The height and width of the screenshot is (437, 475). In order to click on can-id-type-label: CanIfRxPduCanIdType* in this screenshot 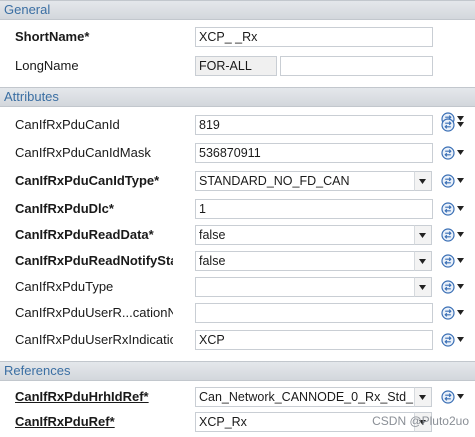, I will do `click(87, 180)`.